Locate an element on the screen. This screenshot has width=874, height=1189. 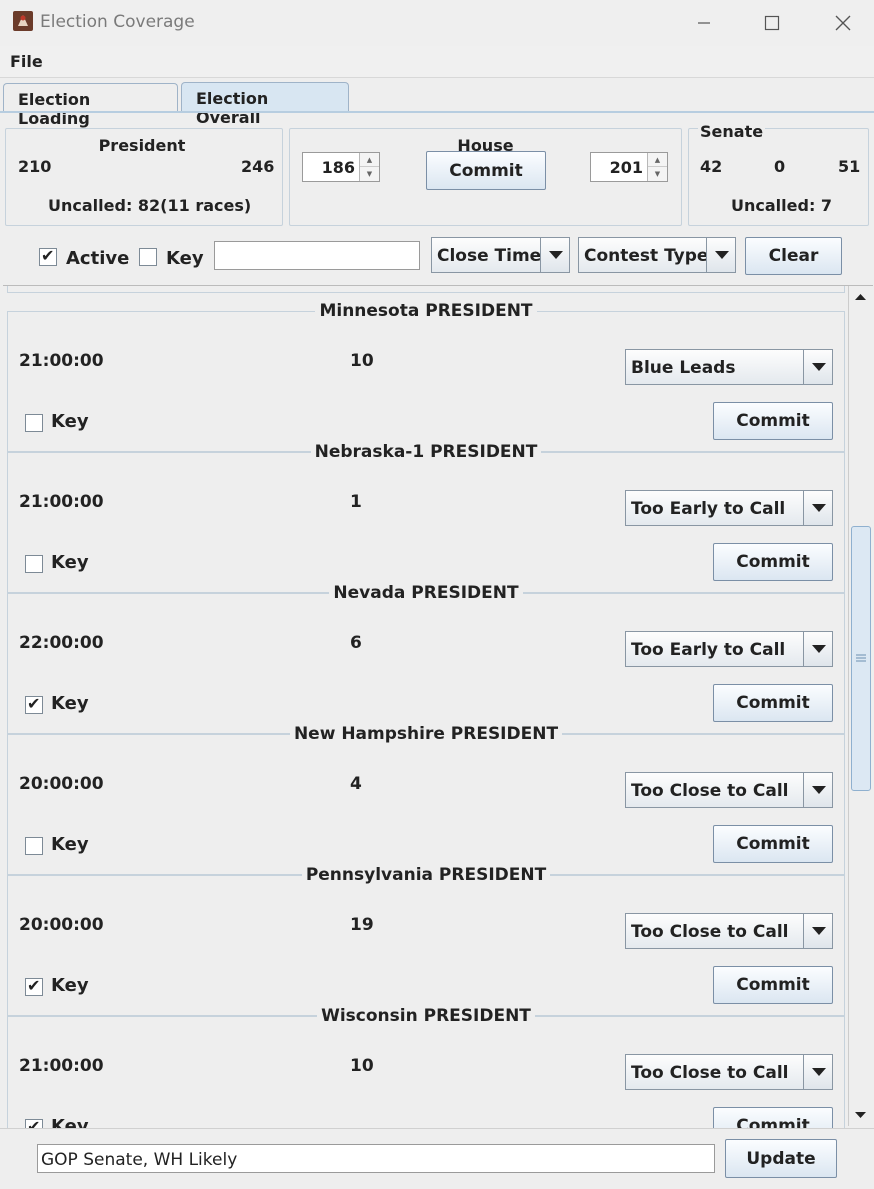
partial-race-panel is located at coordinates (426, 289).